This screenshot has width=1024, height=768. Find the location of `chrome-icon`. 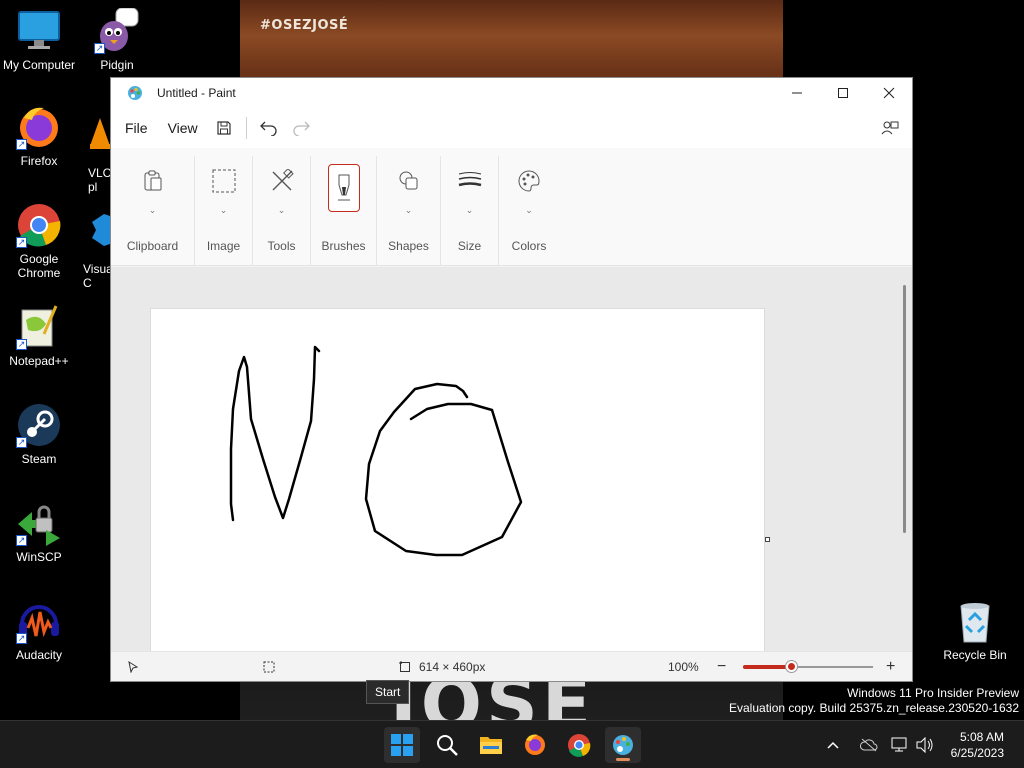

chrome-icon is located at coordinates (579, 745).